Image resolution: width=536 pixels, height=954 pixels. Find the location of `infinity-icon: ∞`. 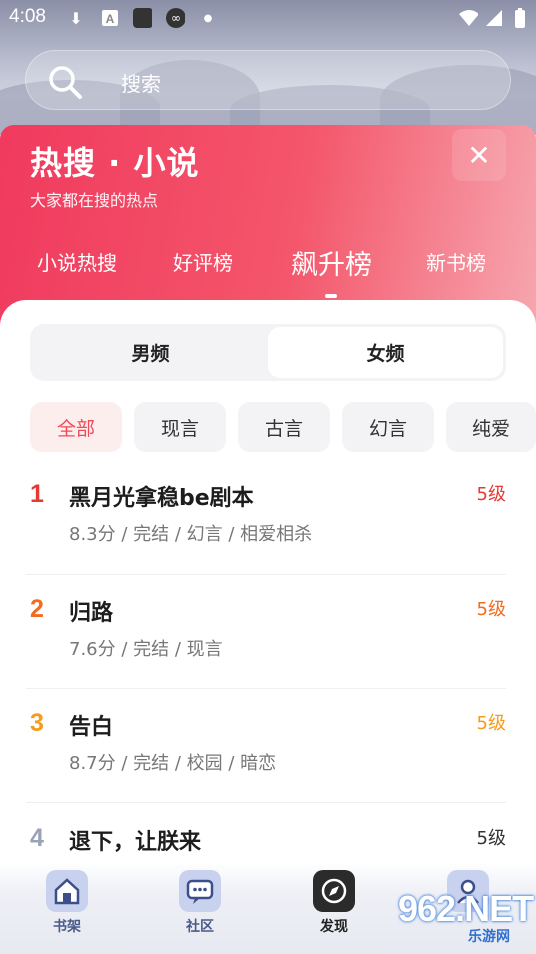

infinity-icon: ∞ is located at coordinates (175, 18).